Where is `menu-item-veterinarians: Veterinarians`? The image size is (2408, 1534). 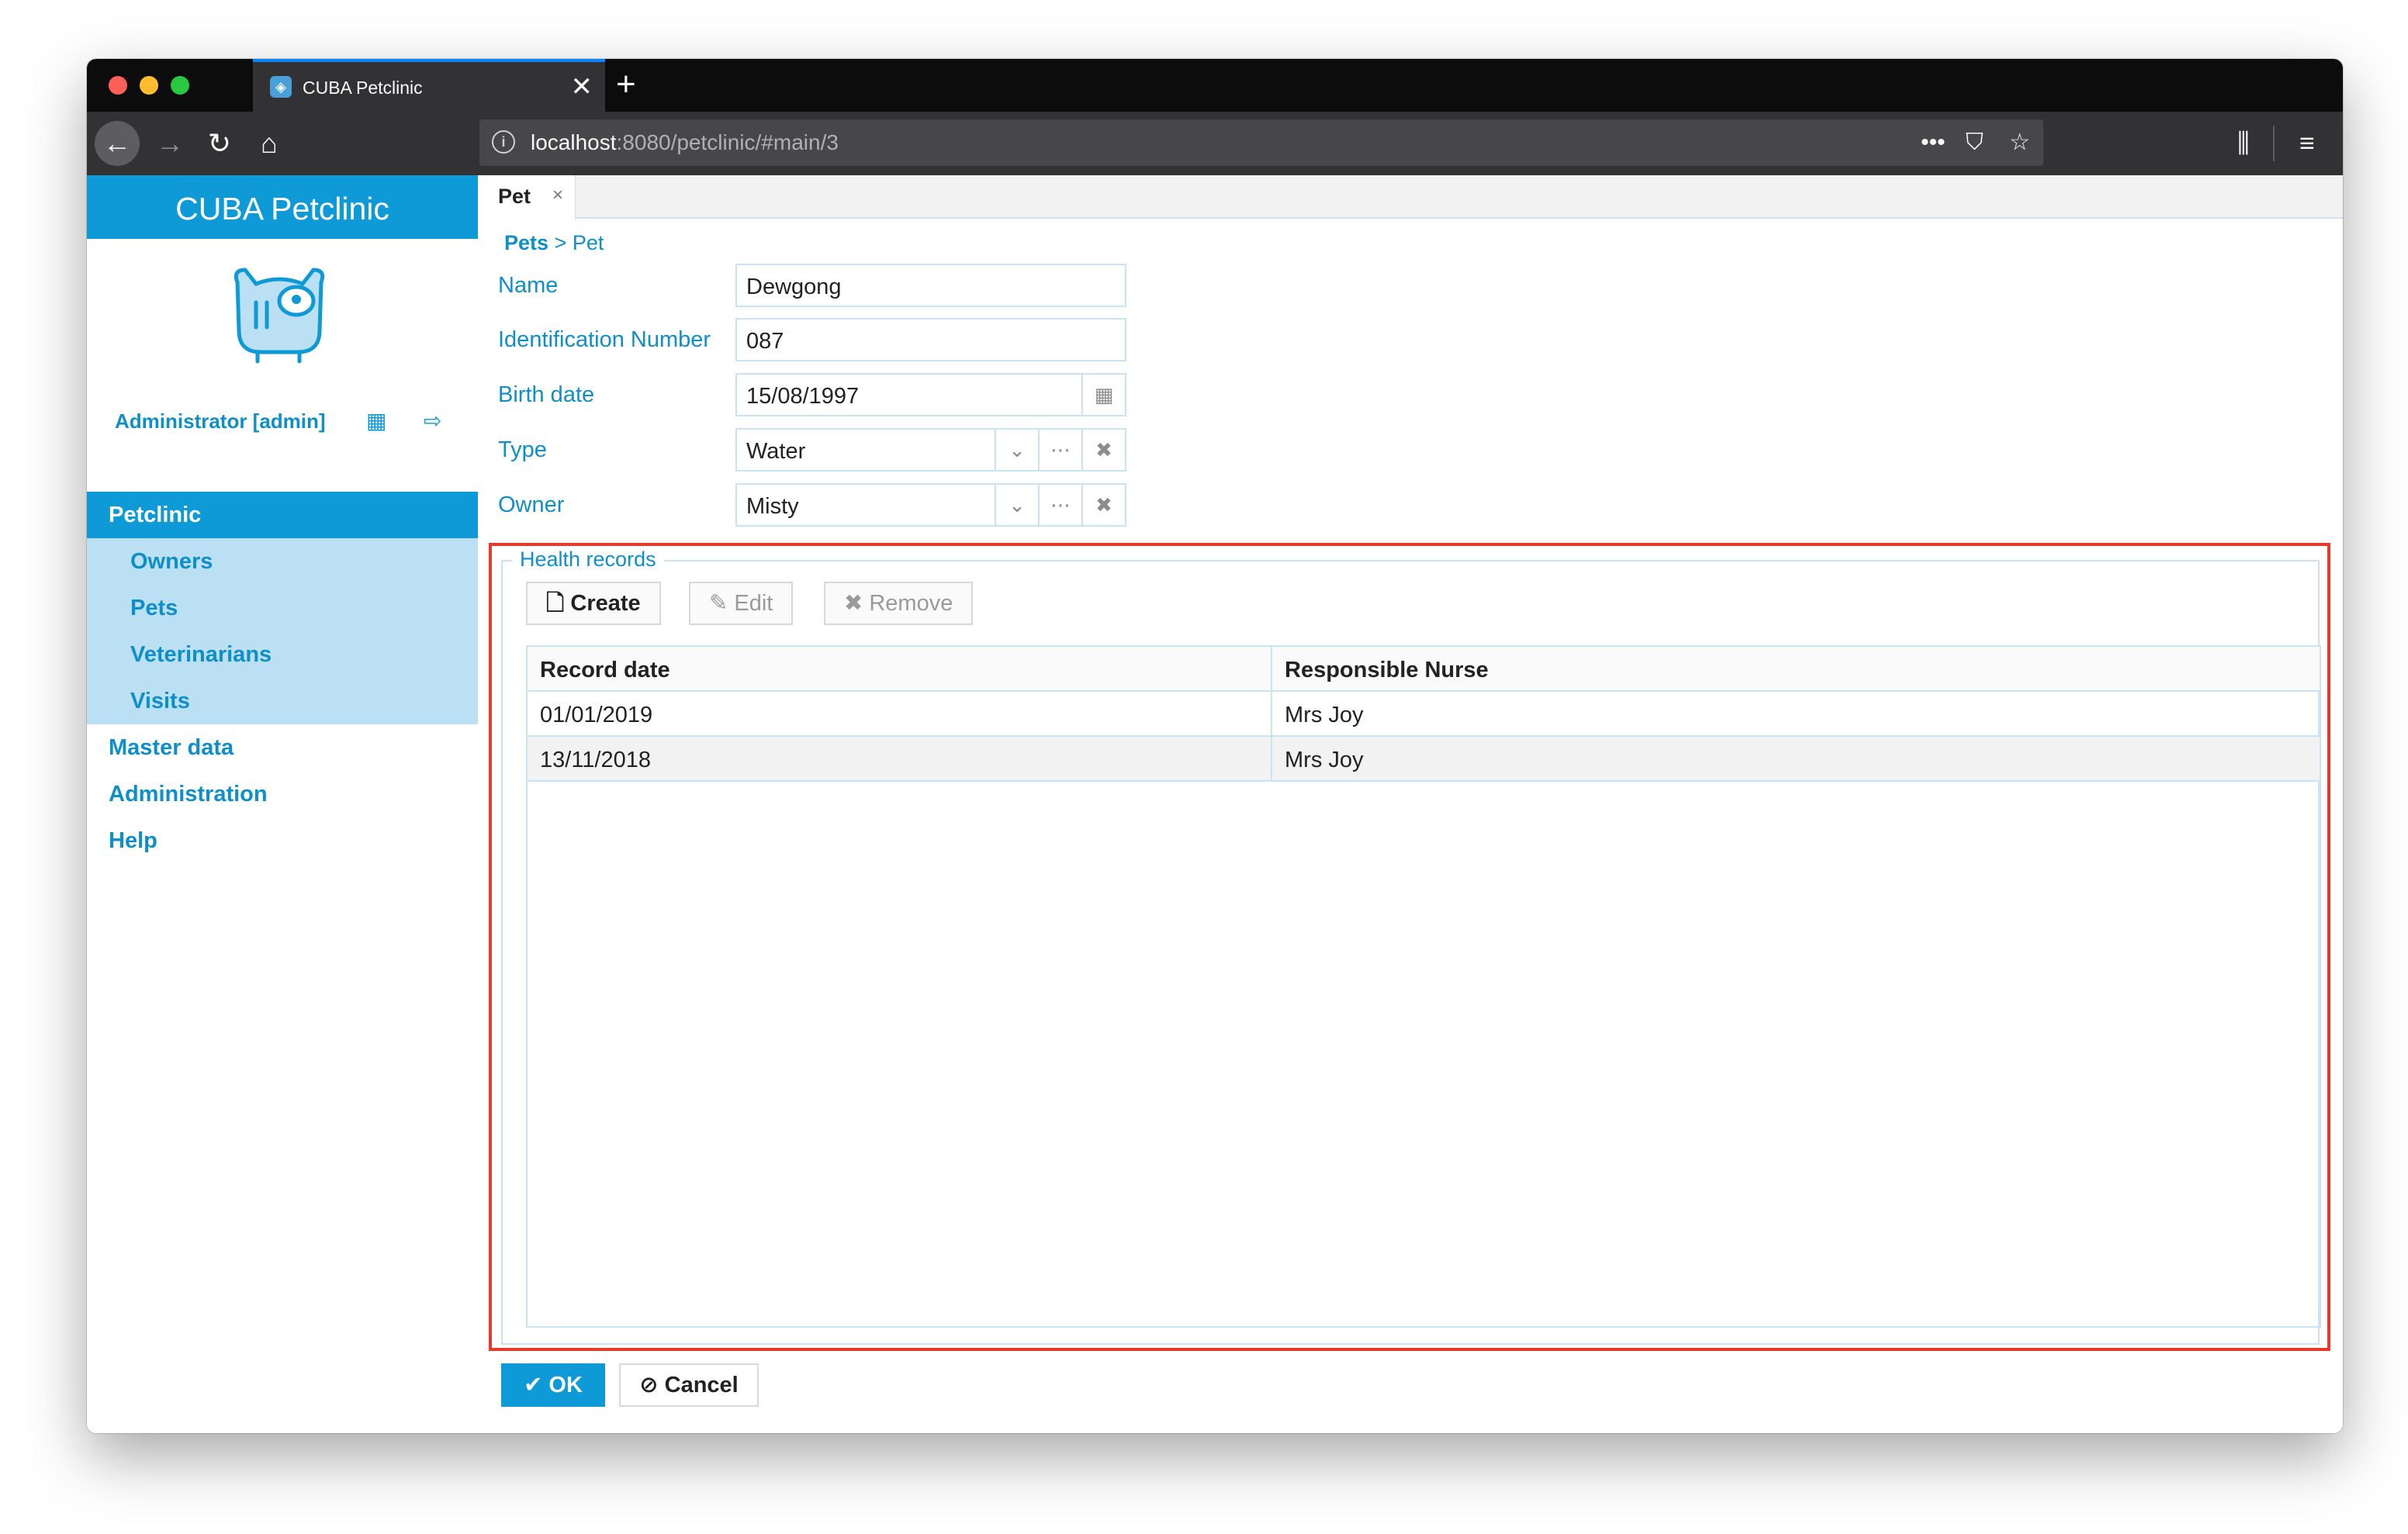
menu-item-veterinarians: Veterinarians is located at coordinates (282, 654).